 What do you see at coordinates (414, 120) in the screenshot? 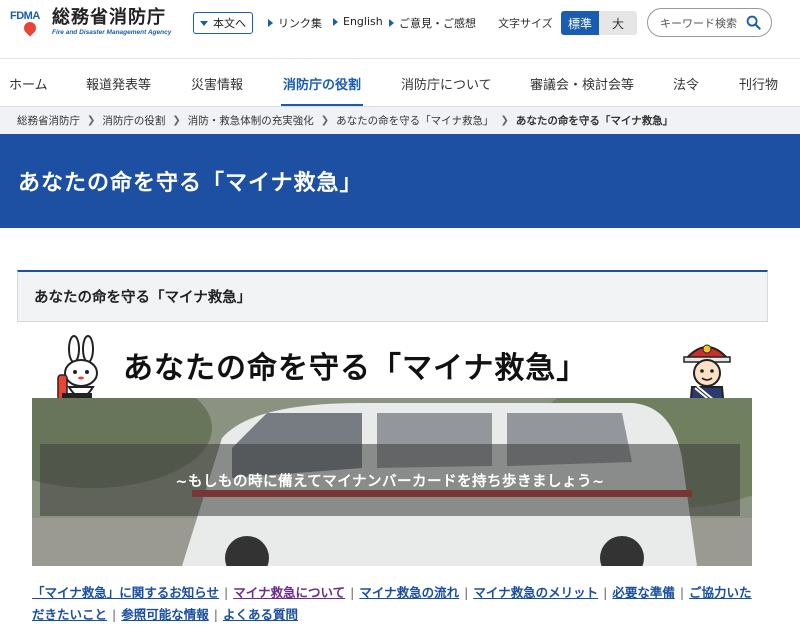
I see `breadcrumb-item: あなたの命を守る「マイナ救急」` at bounding box center [414, 120].